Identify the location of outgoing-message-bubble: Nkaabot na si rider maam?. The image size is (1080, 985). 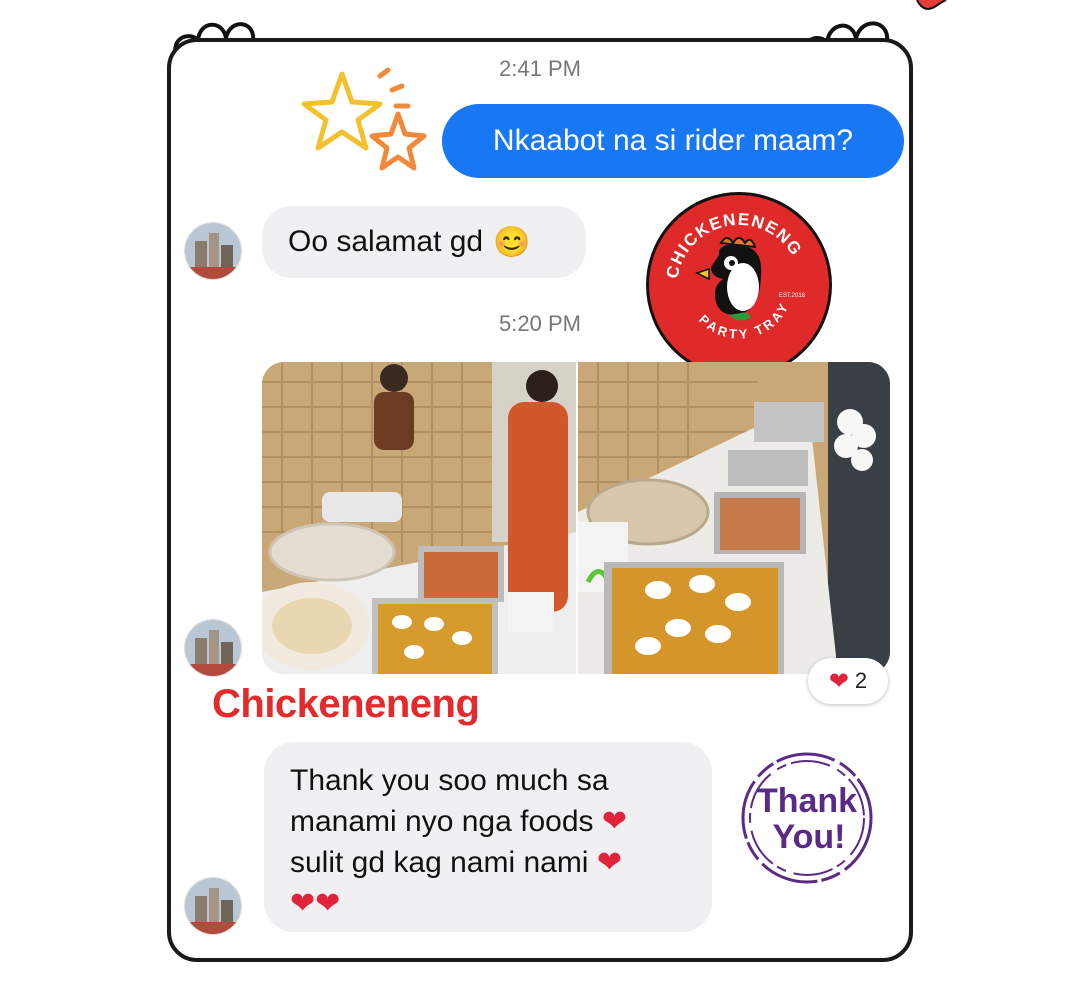
(673, 141).